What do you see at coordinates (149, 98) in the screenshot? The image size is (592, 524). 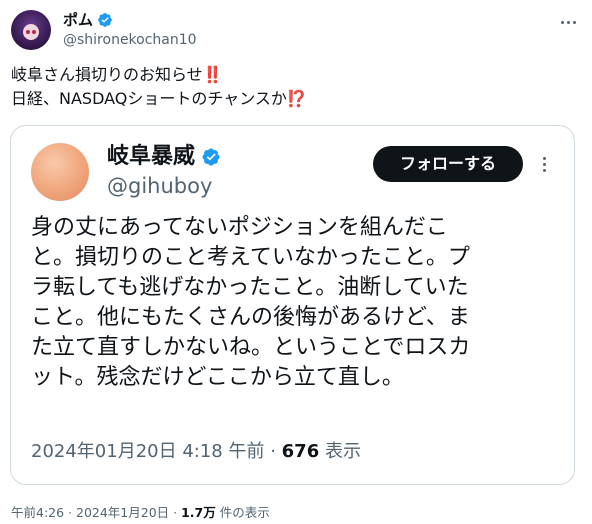 I see `tweet-text-line-2: 日経、NASDAQショートのチャンスか` at bounding box center [149, 98].